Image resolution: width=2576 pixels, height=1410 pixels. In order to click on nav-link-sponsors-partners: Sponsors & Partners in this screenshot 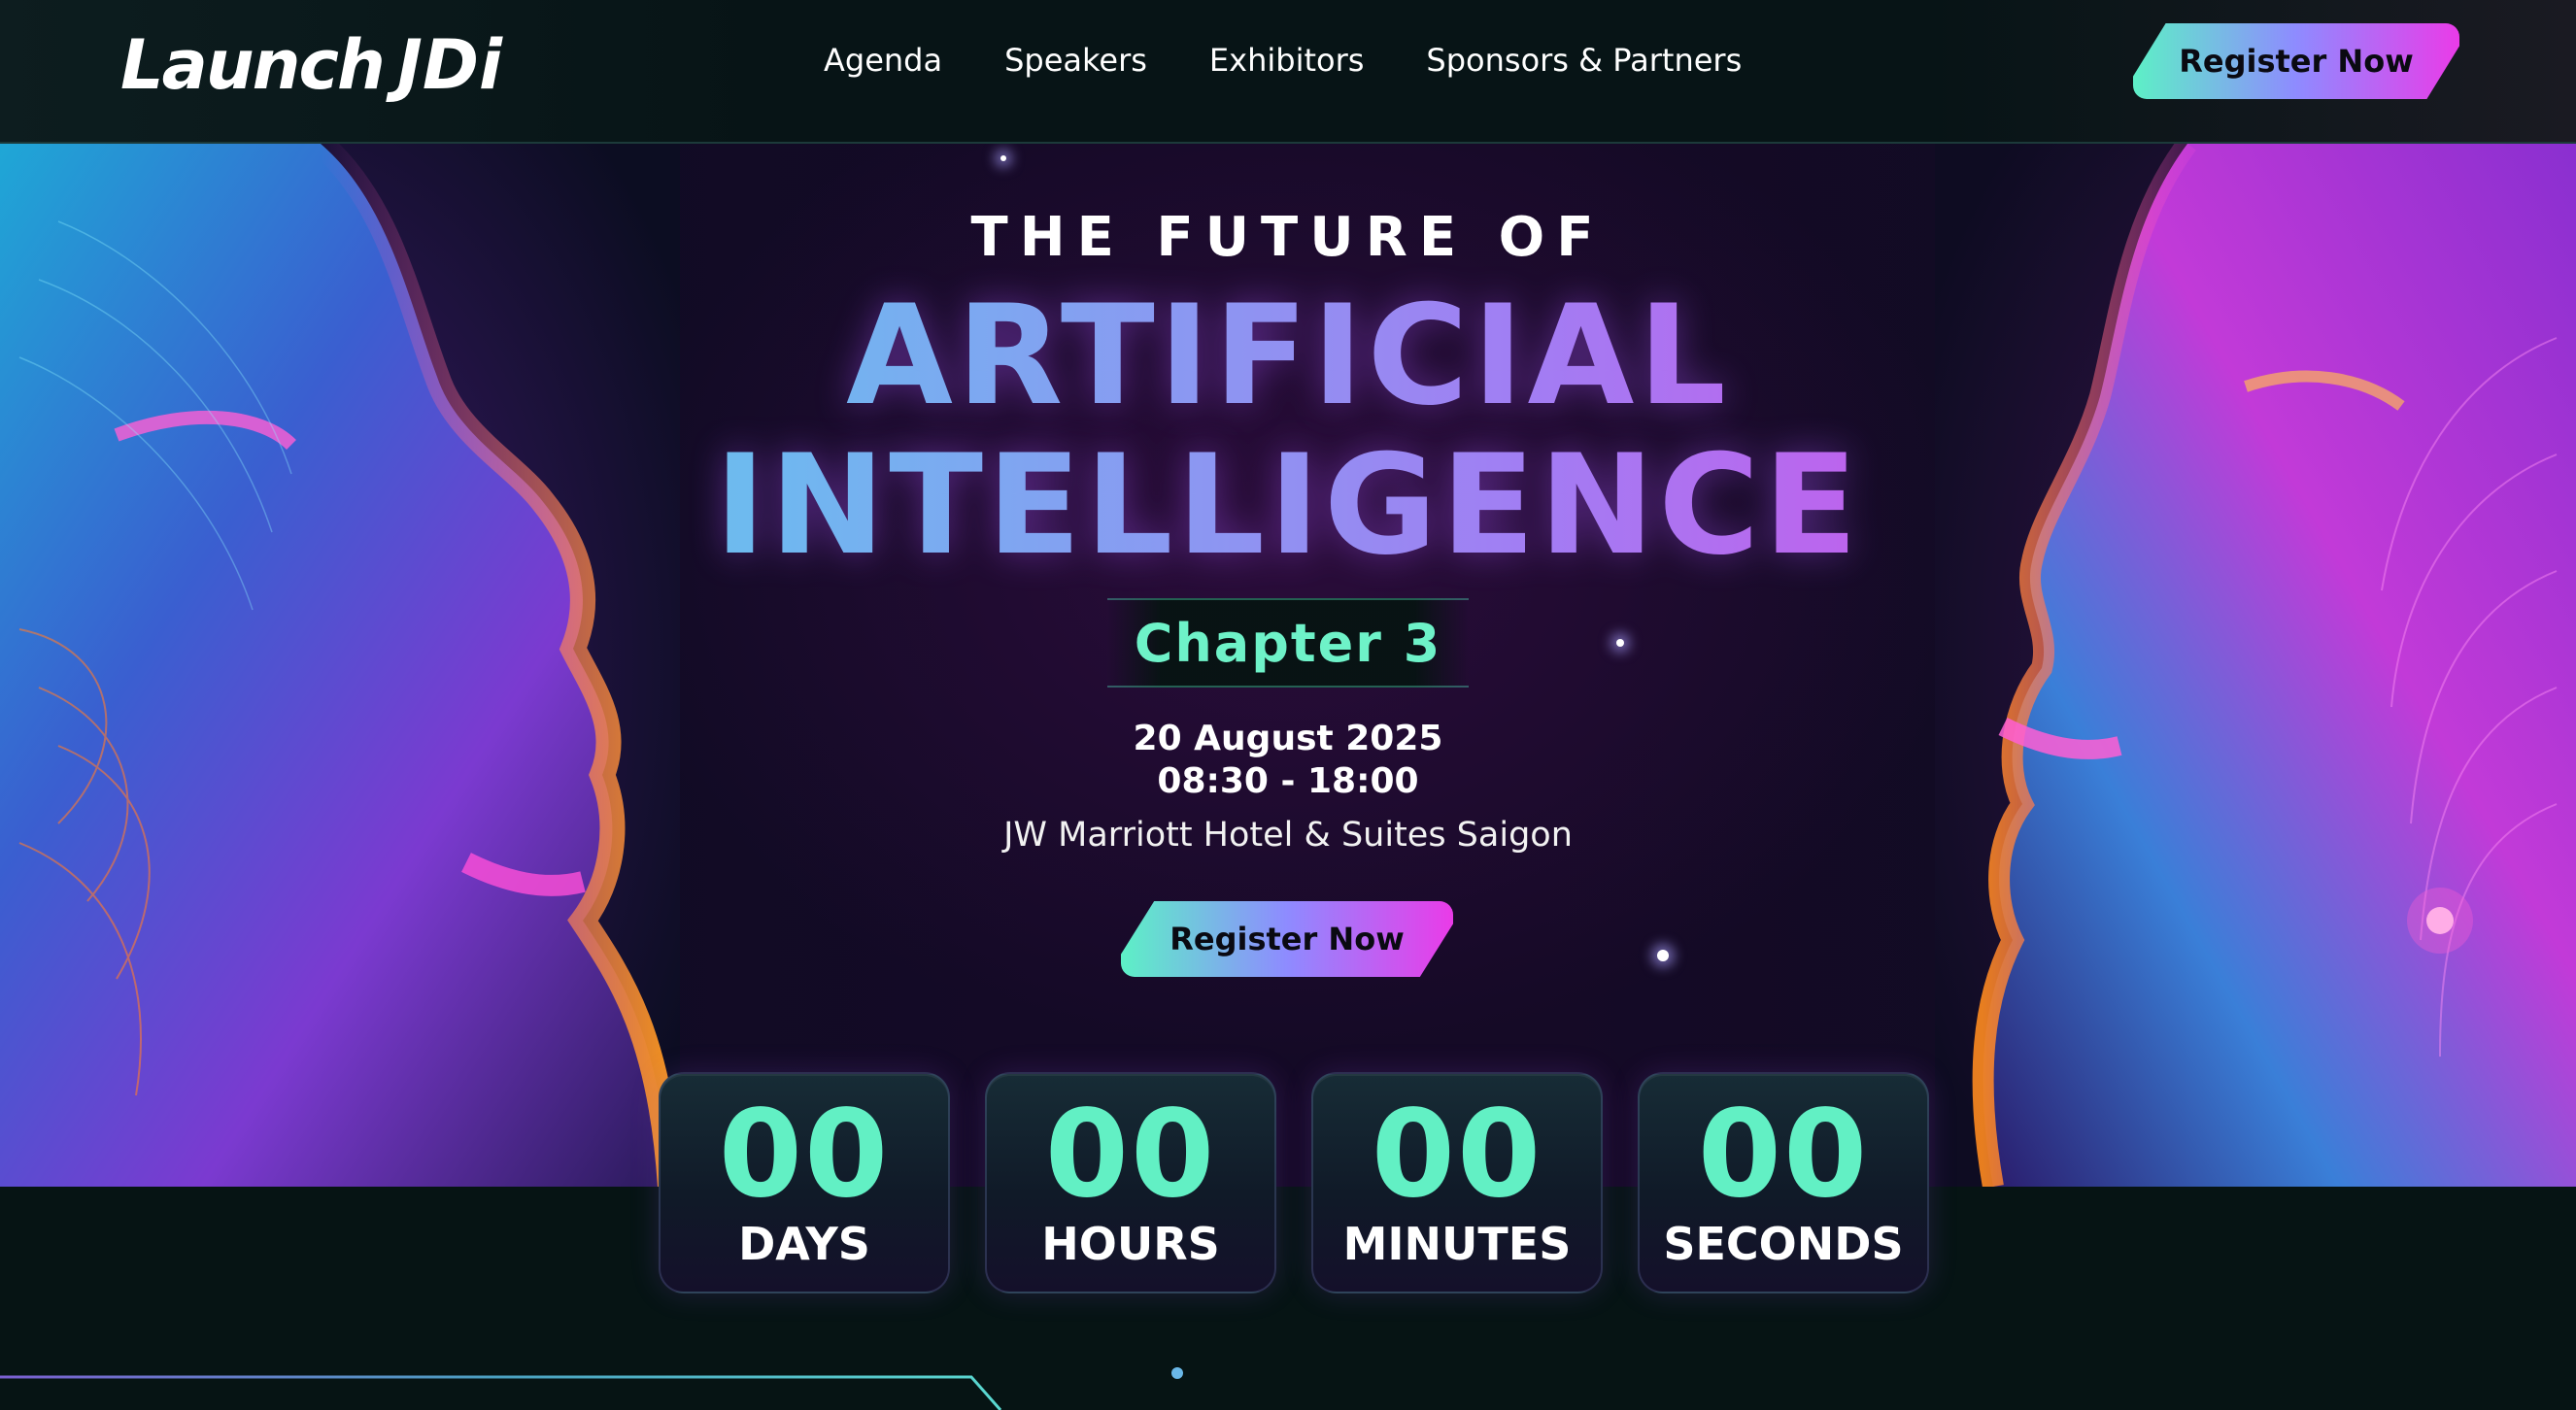, I will do `click(1584, 60)`.